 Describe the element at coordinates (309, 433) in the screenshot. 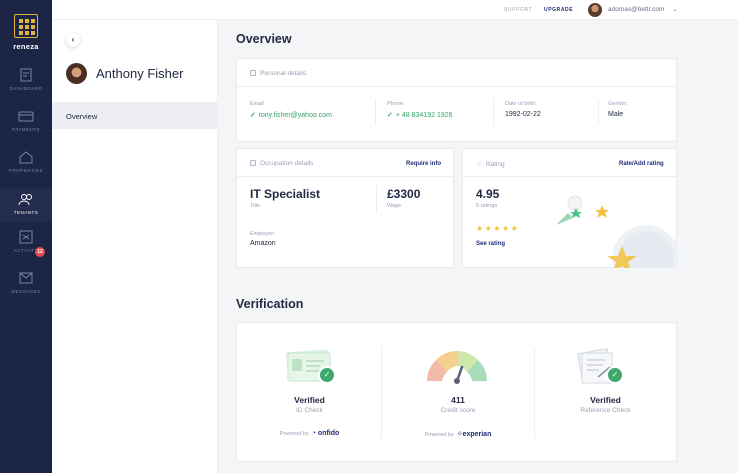

I see `id-check-powered: Powered by ◔ onfido` at that location.